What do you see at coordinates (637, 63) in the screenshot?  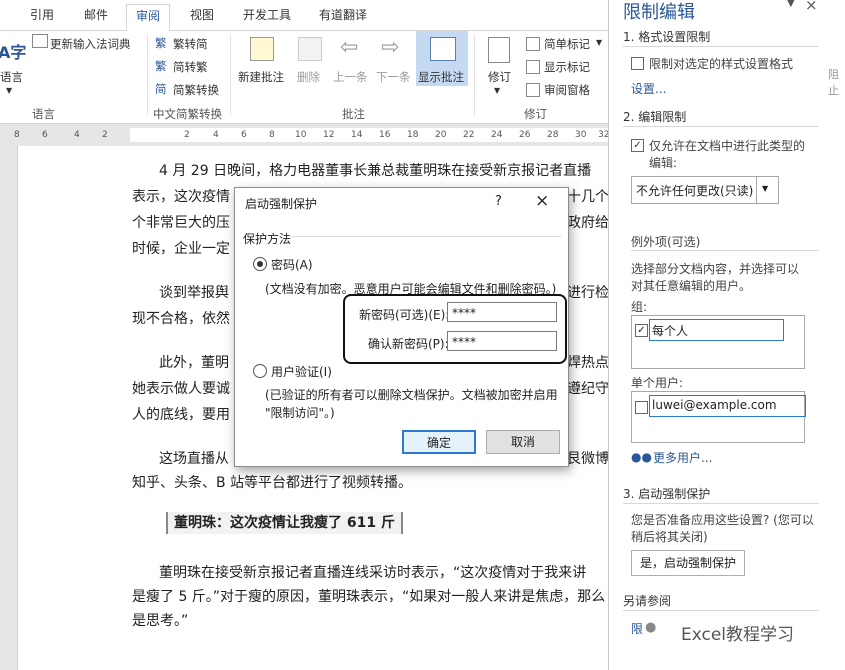 I see `formatting-restriction-checkbox` at bounding box center [637, 63].